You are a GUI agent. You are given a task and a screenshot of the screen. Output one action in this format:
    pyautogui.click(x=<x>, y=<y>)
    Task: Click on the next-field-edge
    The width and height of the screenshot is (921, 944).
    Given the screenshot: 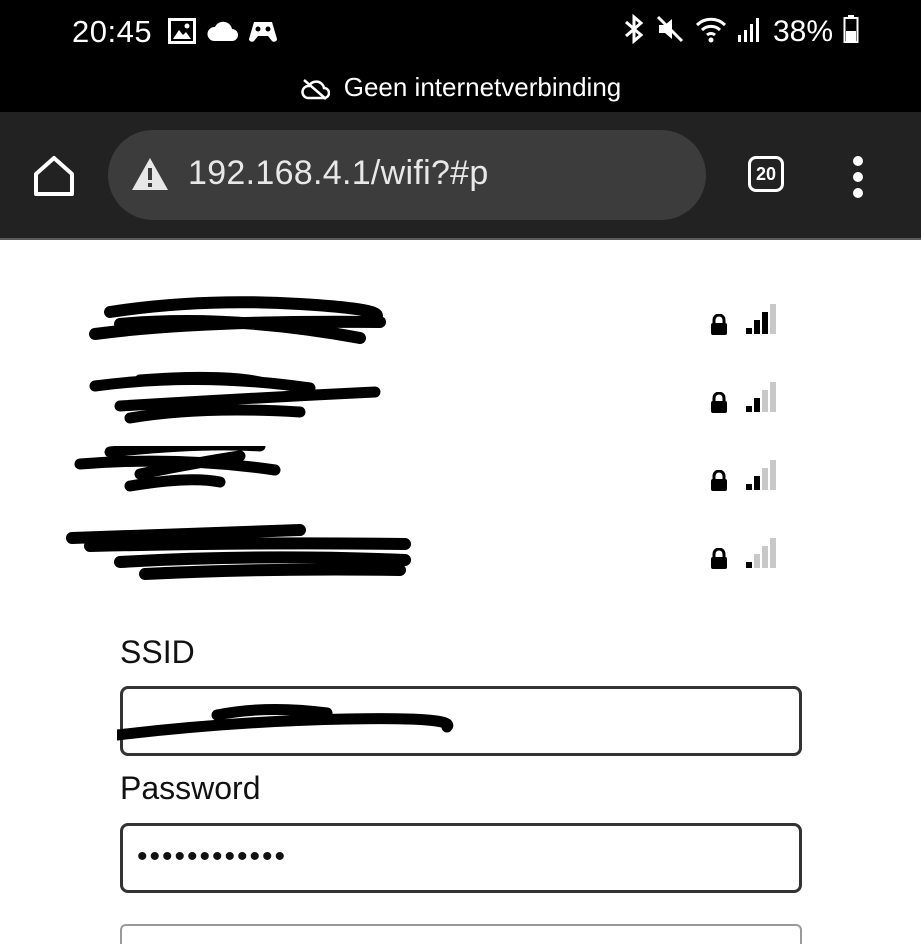 What is the action you would take?
    pyautogui.click(x=461, y=934)
    